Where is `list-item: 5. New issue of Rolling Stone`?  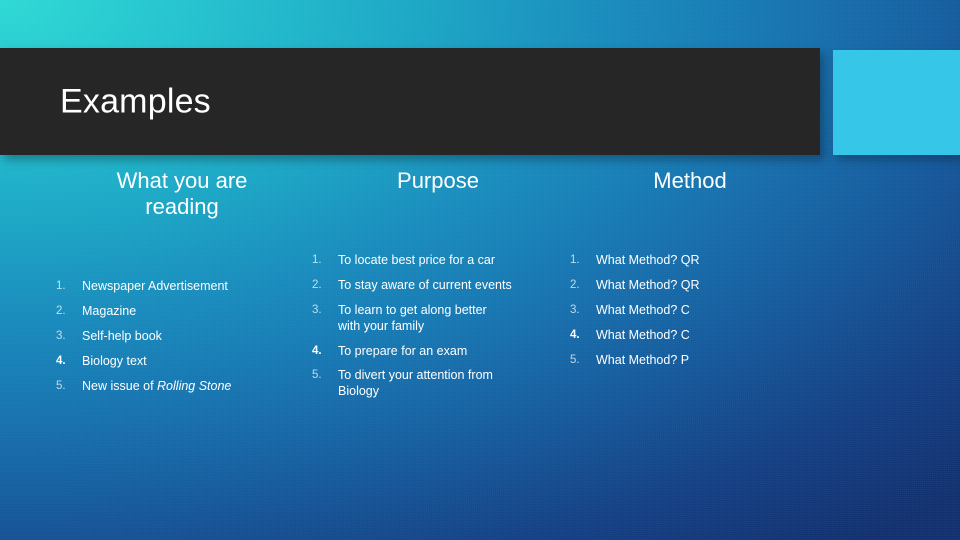
list-item: 5. New issue of Rolling Stone is located at coordinates (143, 386).